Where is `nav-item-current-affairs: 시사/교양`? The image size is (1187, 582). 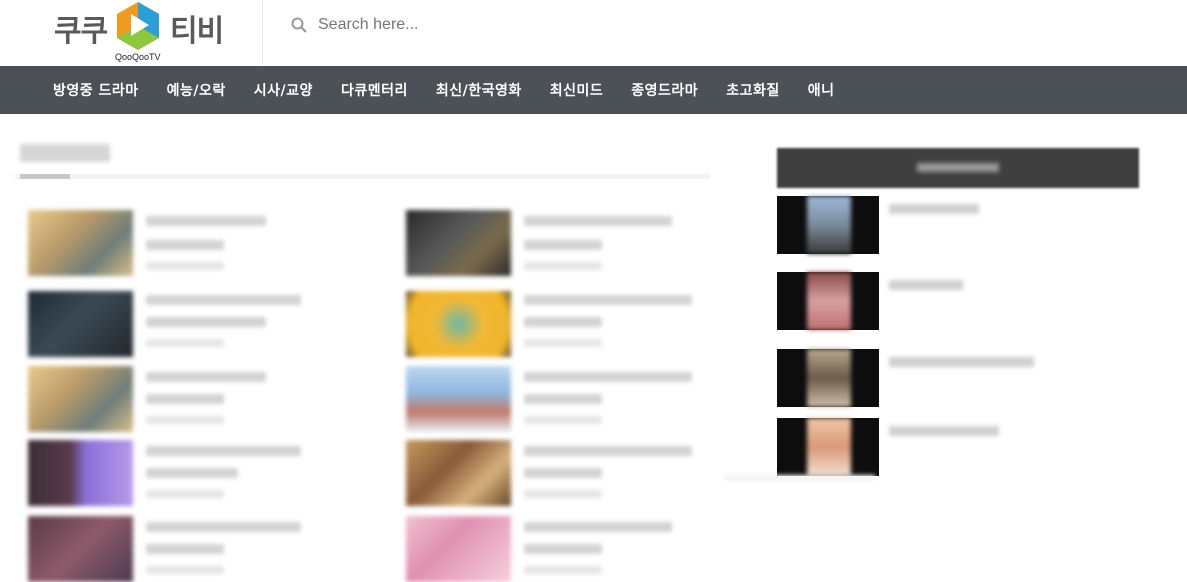
nav-item-current-affairs: 시사/교양 is located at coordinates (283, 90).